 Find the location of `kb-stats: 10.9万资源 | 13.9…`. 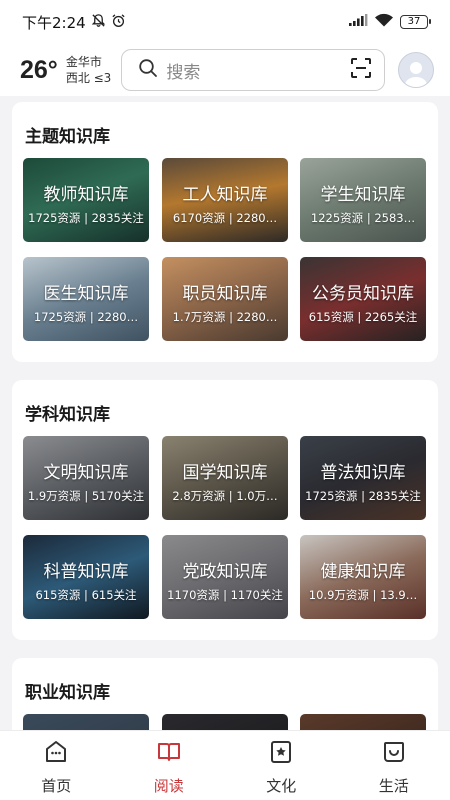

kb-stats: 10.9万资源 | 13.9… is located at coordinates (363, 595).